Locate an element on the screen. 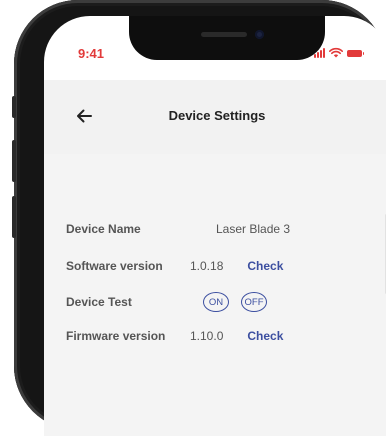 The width and height of the screenshot is (386, 436). device-name-label: Device Name is located at coordinates (103, 229).